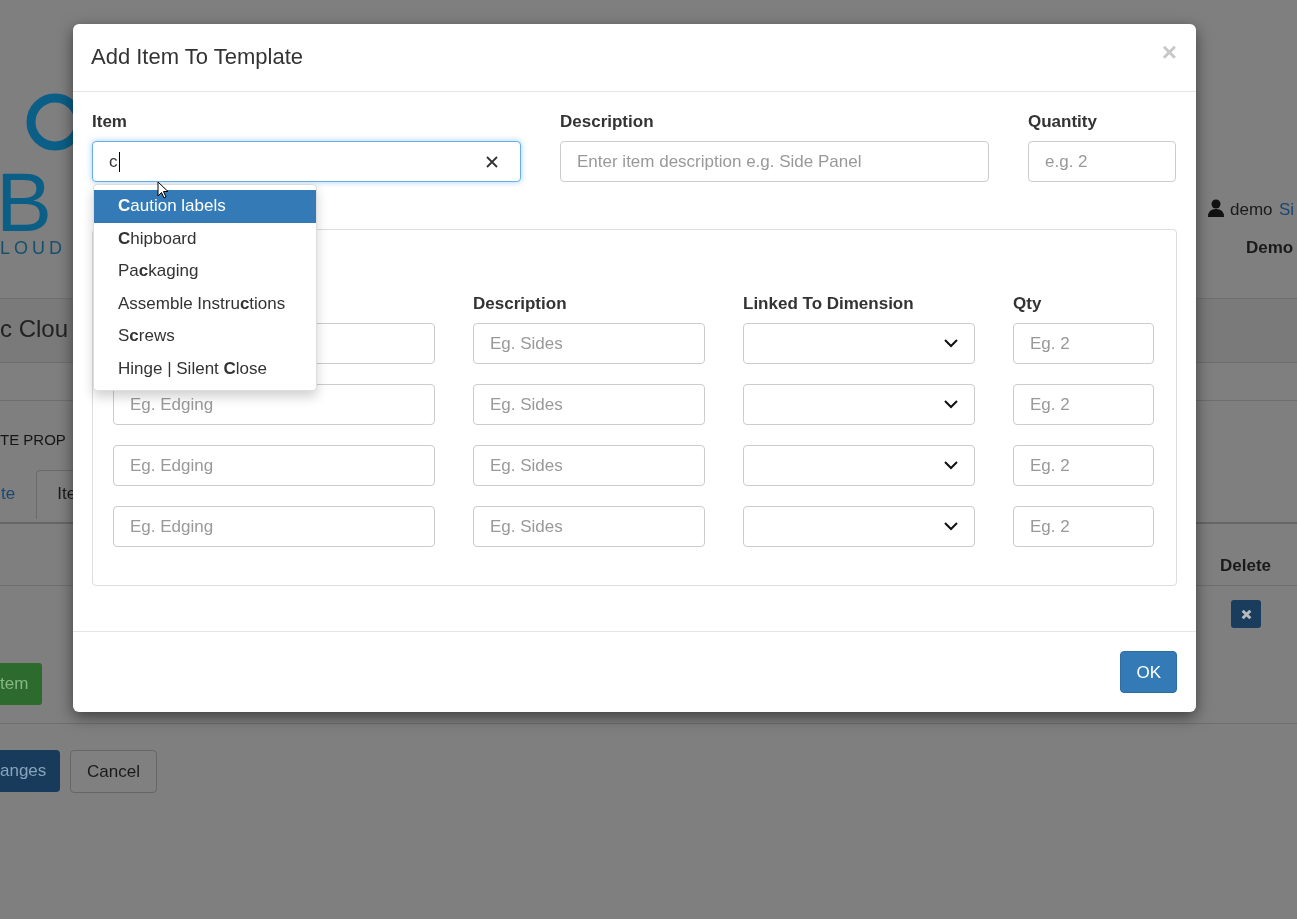 This screenshot has width=1297, height=919. Describe the element at coordinates (829, 304) in the screenshot. I see `column-header: Linked To Dimension` at that location.